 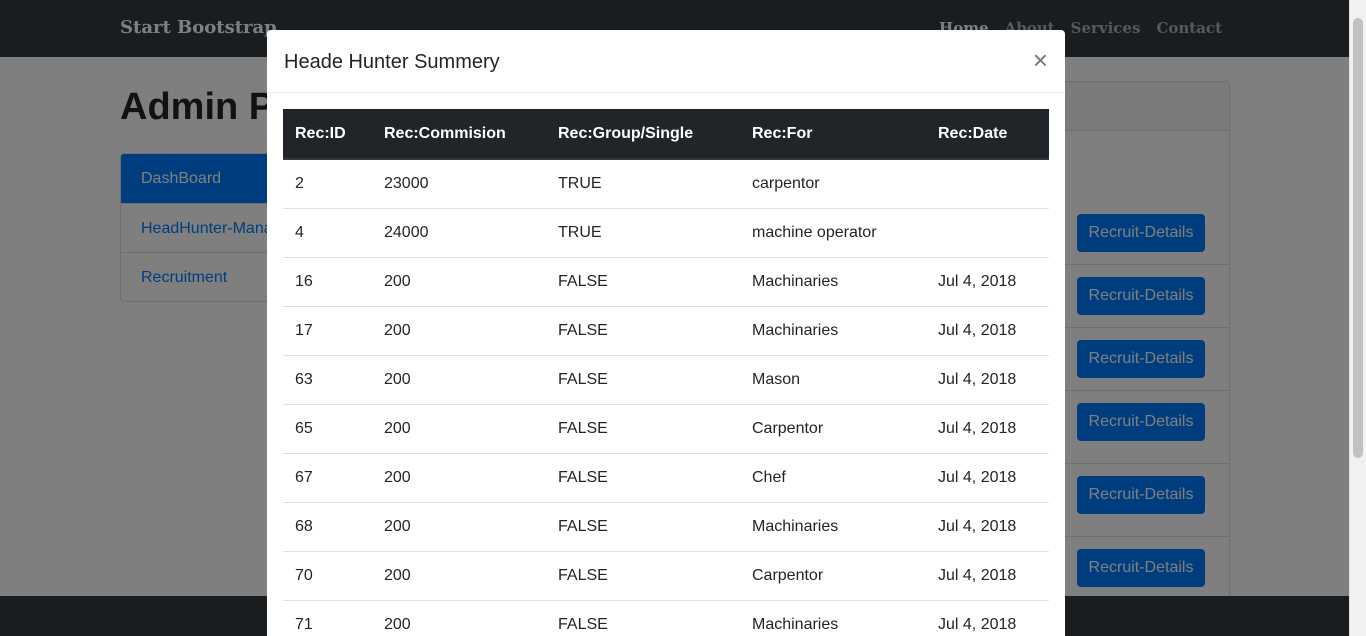 What do you see at coordinates (833, 183) in the screenshot?
I see `cell-rec-for: carpentor` at bounding box center [833, 183].